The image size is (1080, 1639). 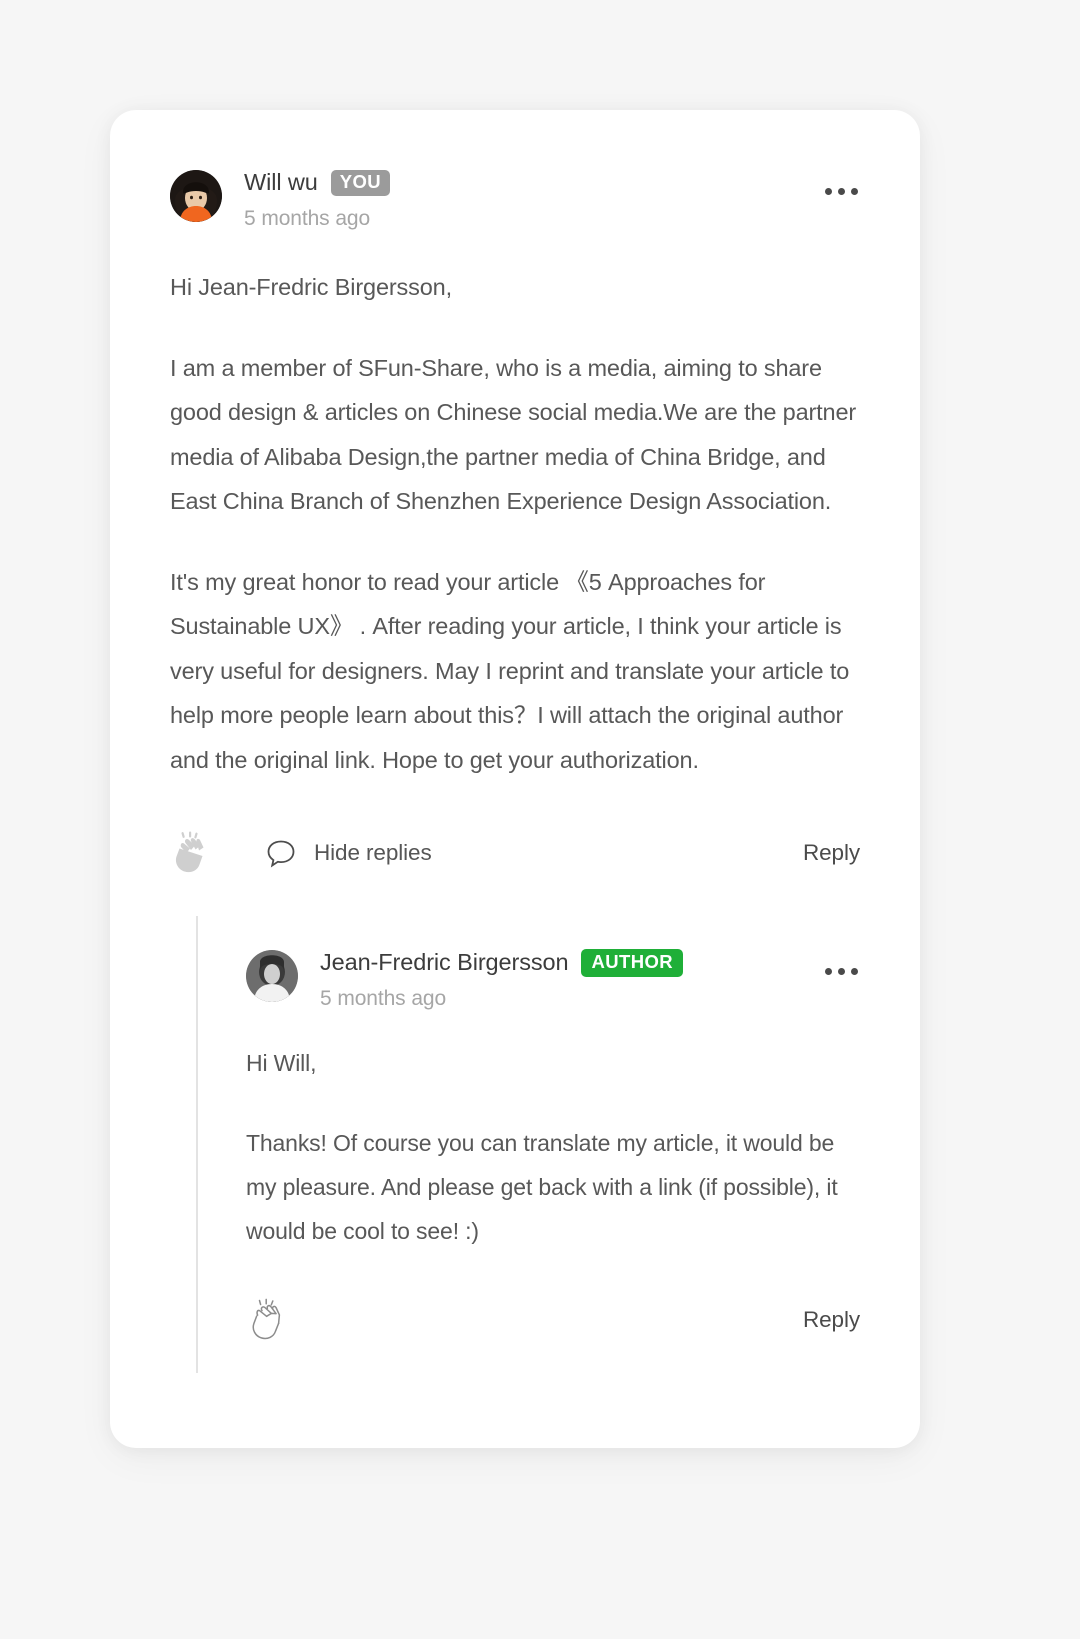 I want to click on speech-bubble-icon, so click(x=281, y=854).